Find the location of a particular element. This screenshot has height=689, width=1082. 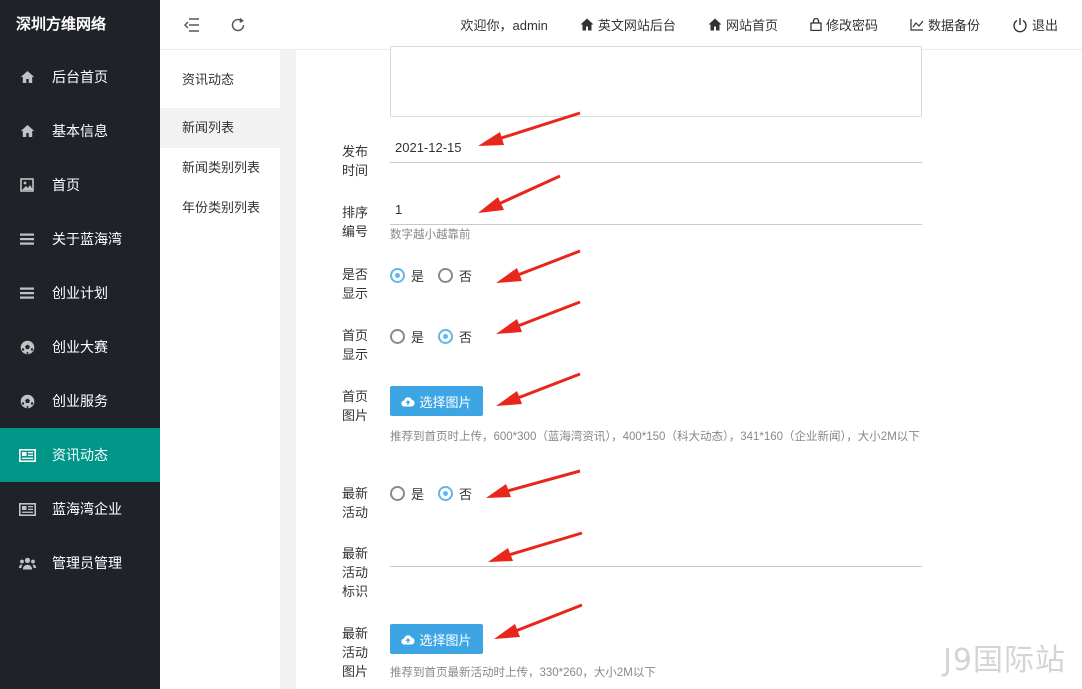

sidebar-item-label: 创业服务 is located at coordinates (80, 401).